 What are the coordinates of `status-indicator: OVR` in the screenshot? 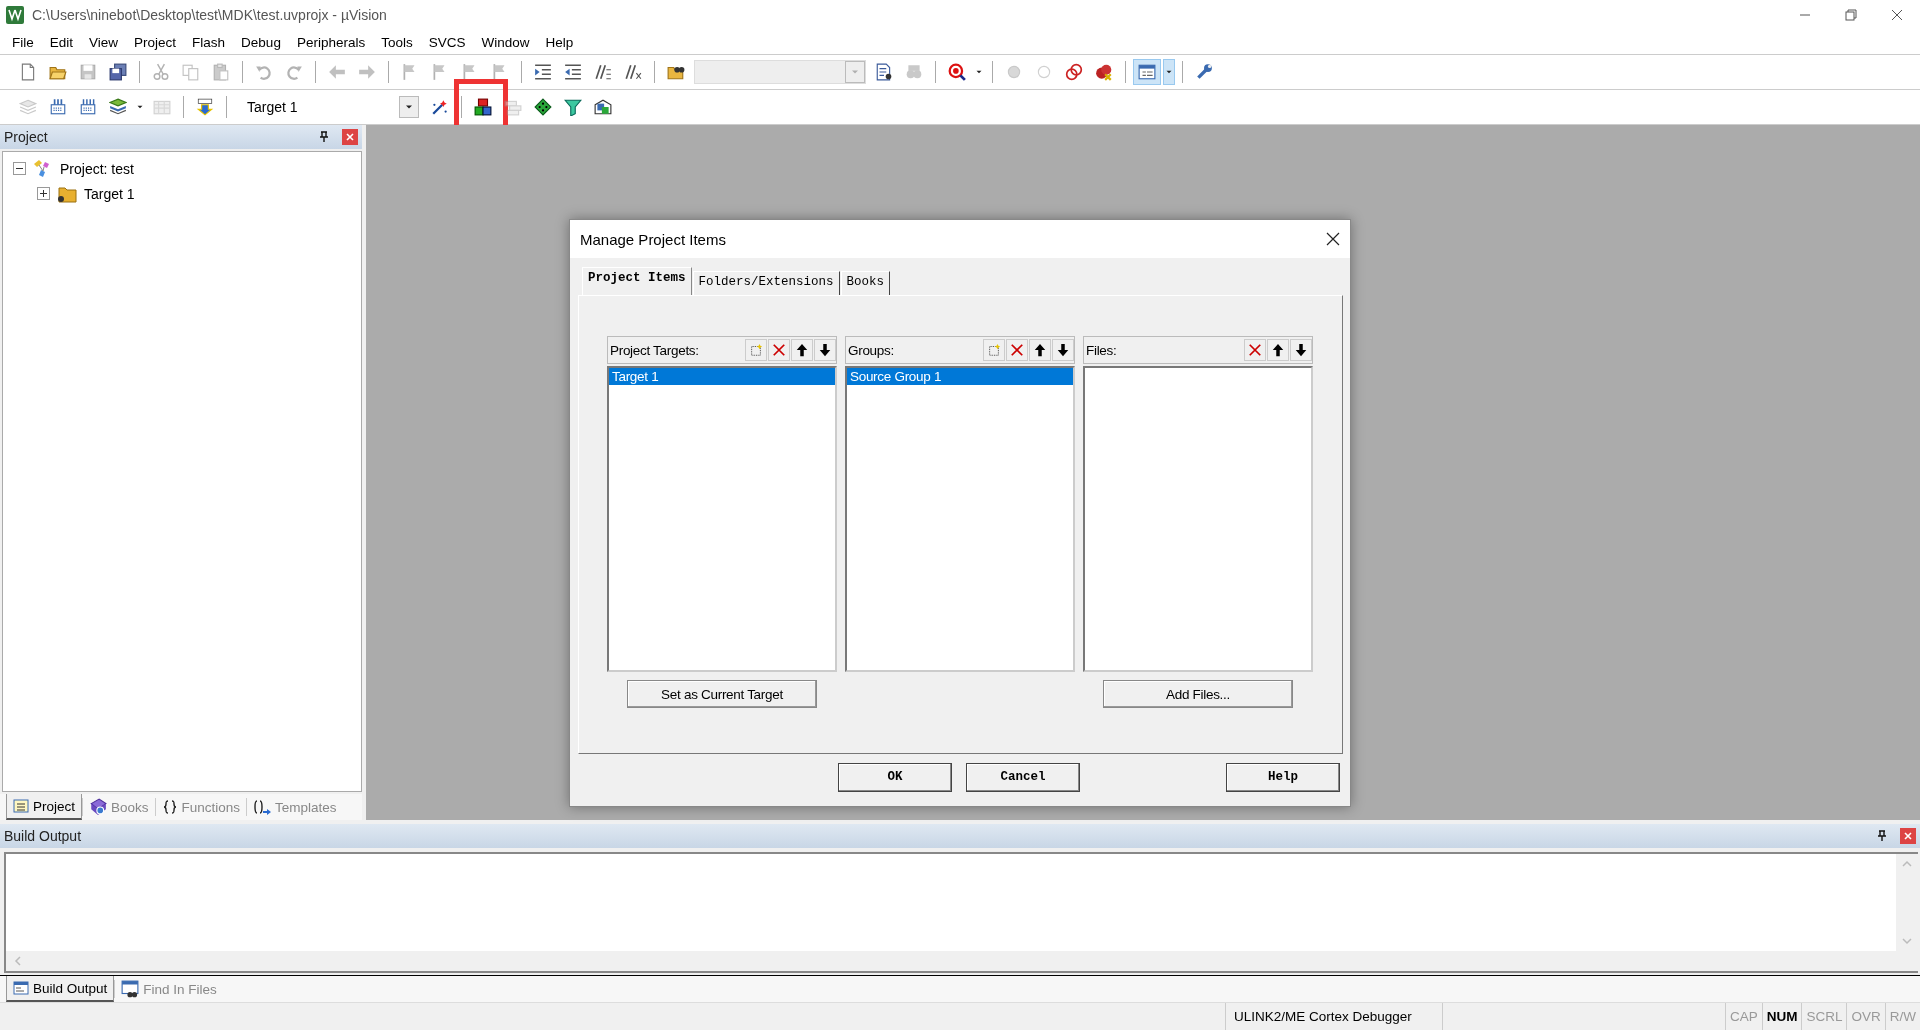 It's located at (1865, 1016).